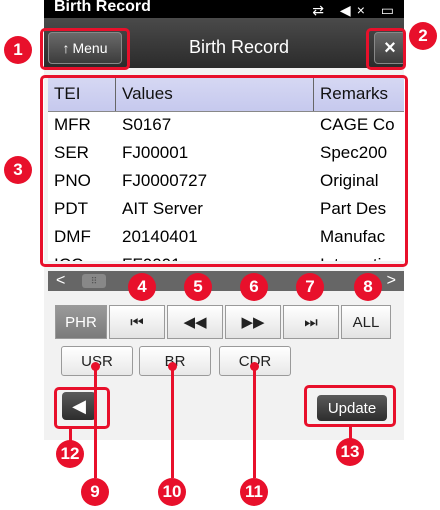 The height and width of the screenshot is (510, 440). I want to click on previous-record-button: ◀◀, so click(195, 322).